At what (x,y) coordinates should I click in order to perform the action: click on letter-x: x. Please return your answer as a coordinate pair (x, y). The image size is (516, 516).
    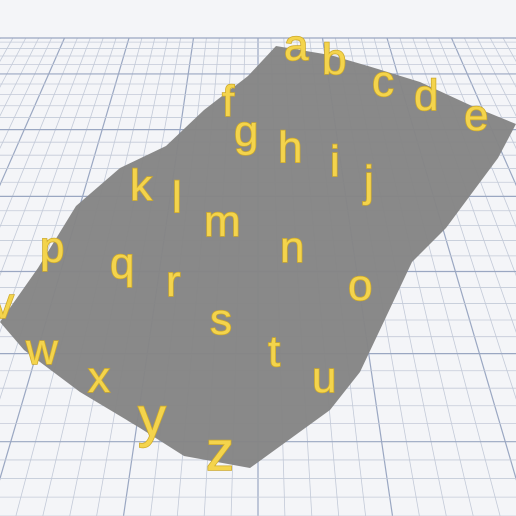
    Looking at the image, I should click on (99, 377).